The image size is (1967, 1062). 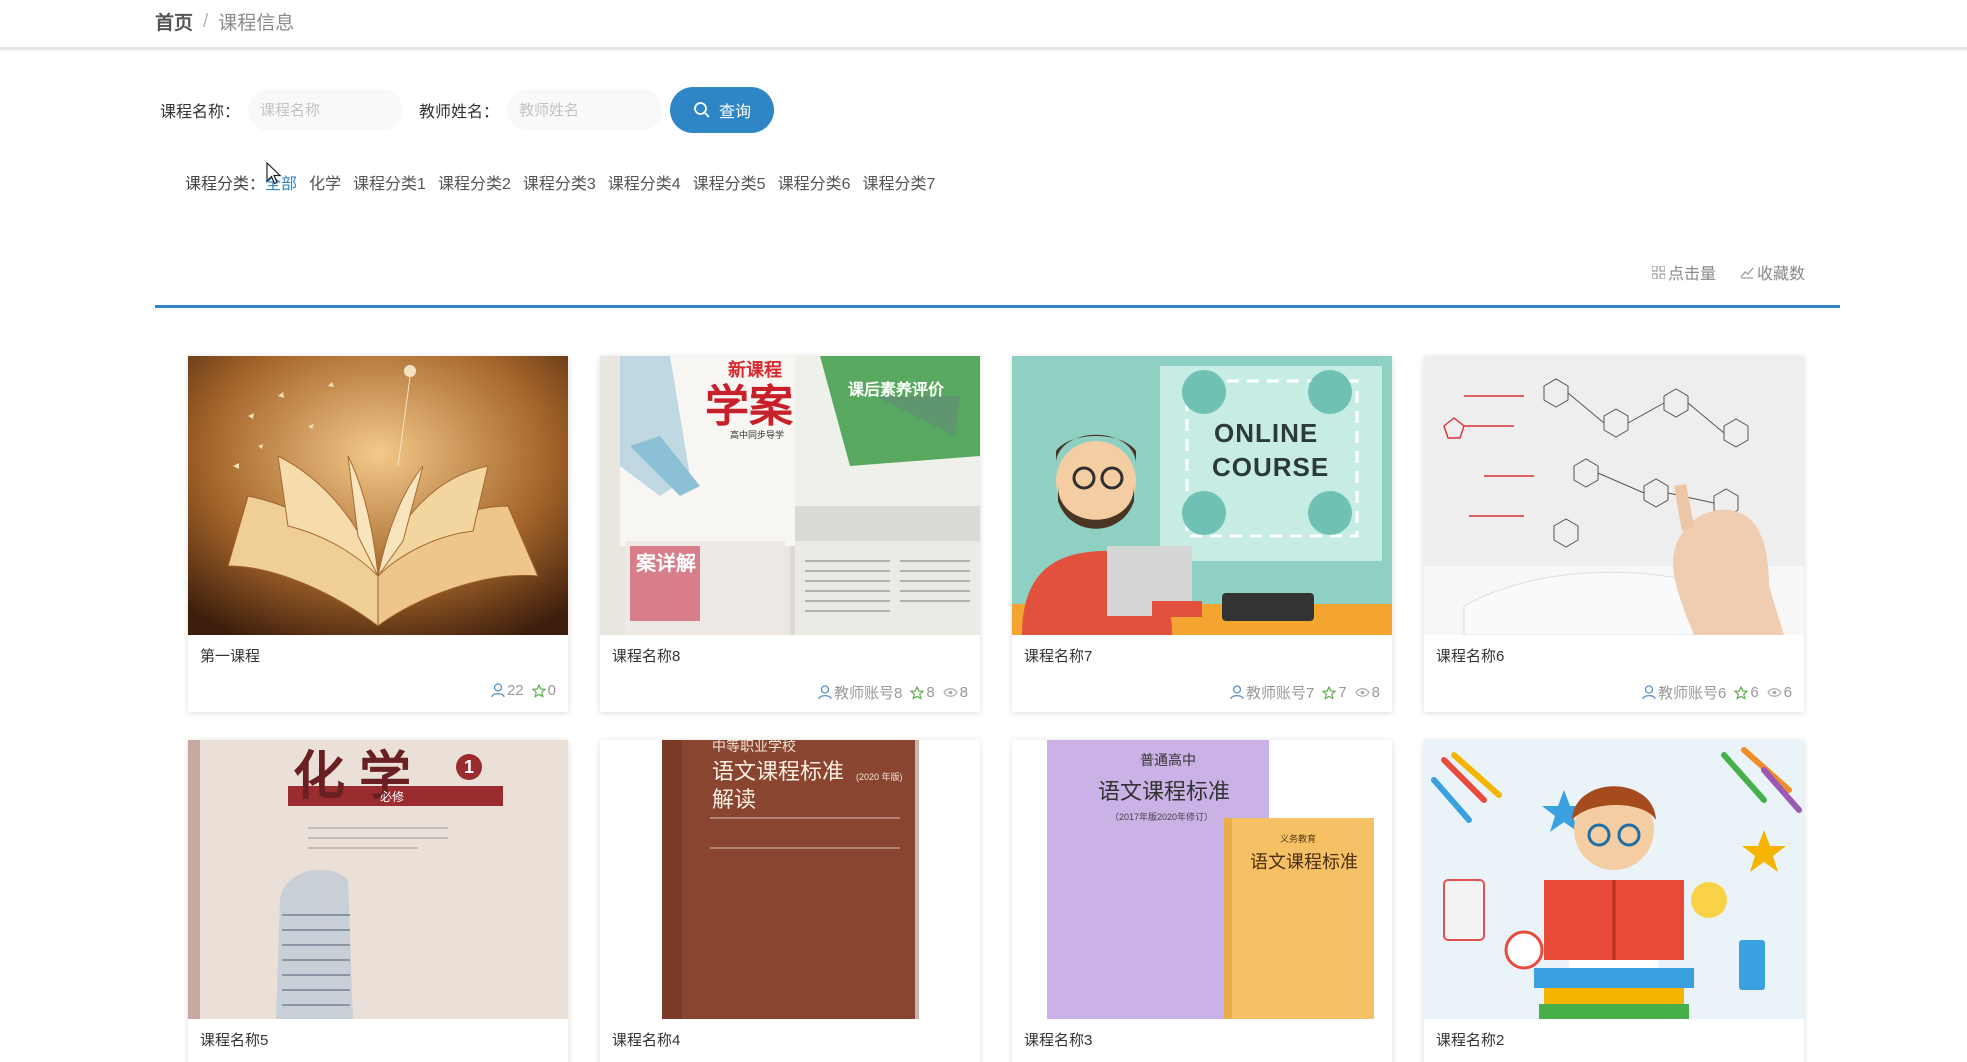 What do you see at coordinates (1691, 274) in the screenshot?
I see `sort-clicks-label: 点击量` at bounding box center [1691, 274].